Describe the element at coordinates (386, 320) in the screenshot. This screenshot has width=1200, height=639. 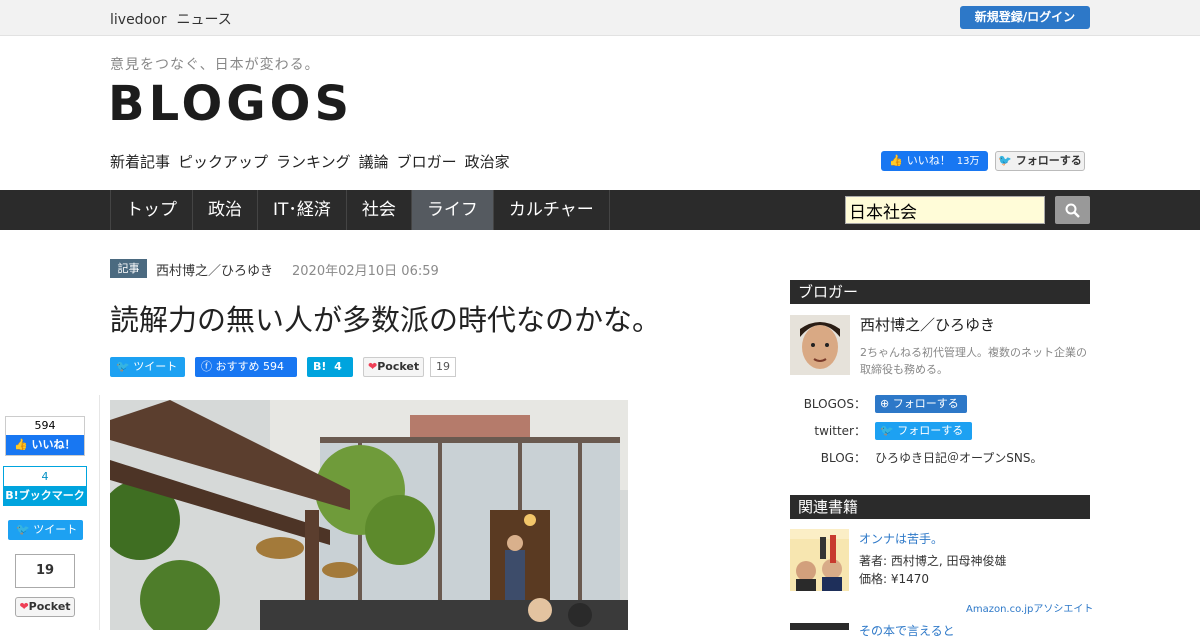
I see `article-title: 読解力の無い人が多数派の時代なのかな。` at that location.